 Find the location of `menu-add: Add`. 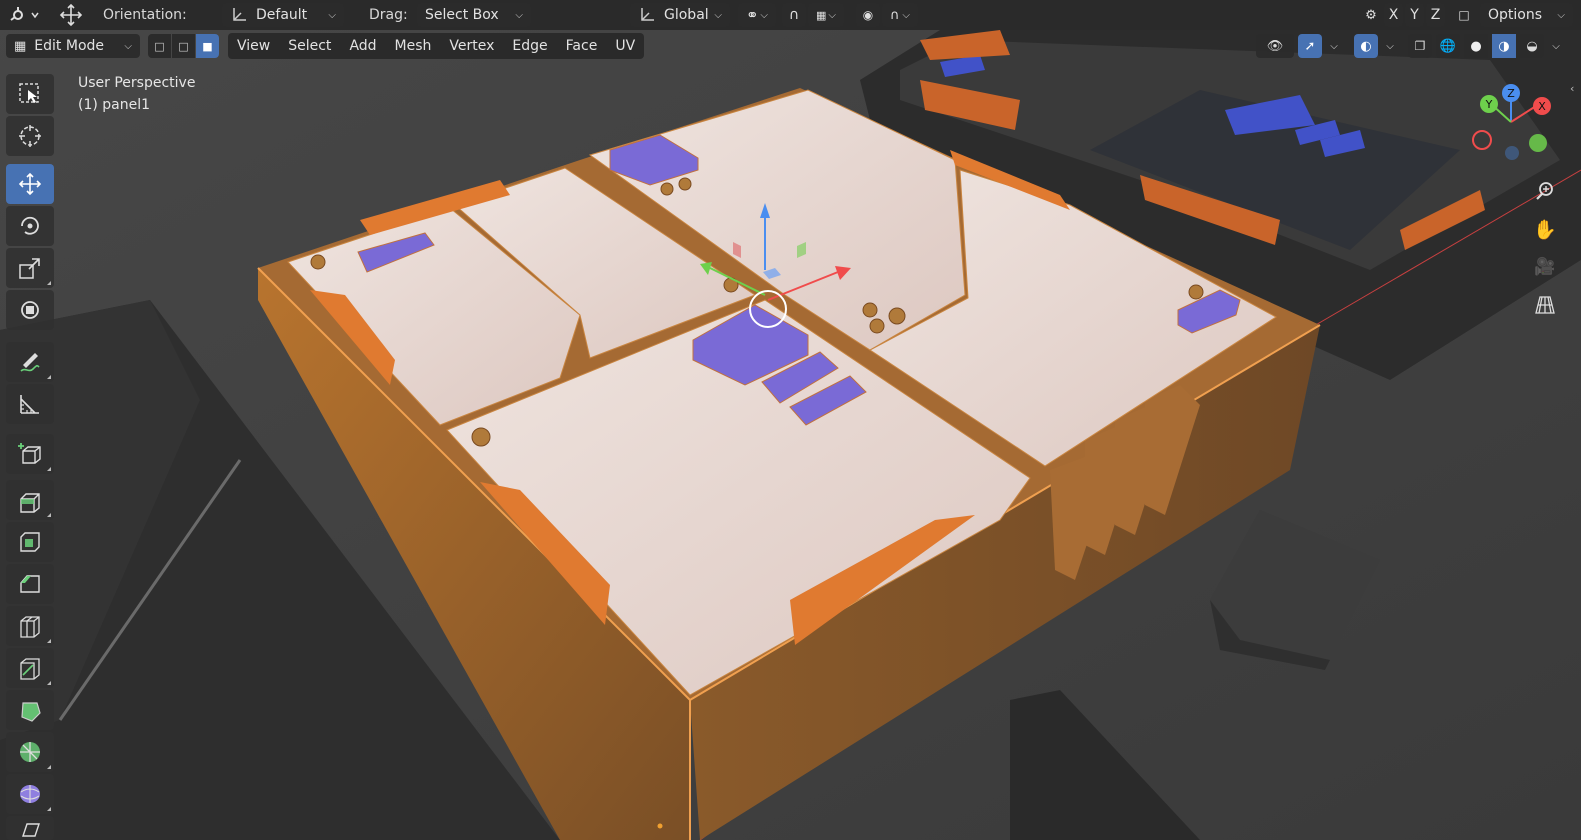

menu-add: Add is located at coordinates (362, 46).